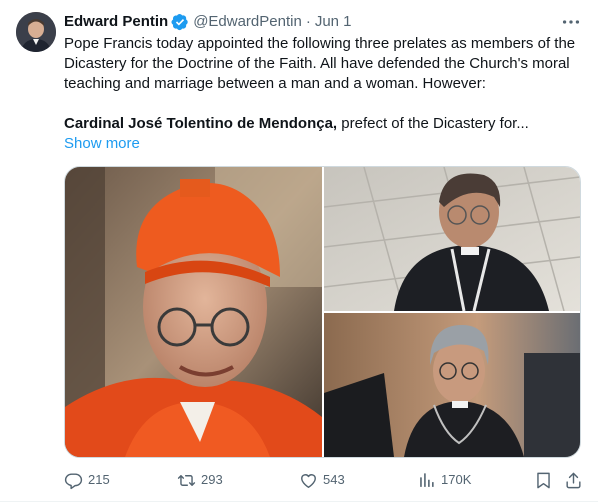  Describe the element at coordinates (212, 479) in the screenshot. I see `retweet-count: 293` at that location.